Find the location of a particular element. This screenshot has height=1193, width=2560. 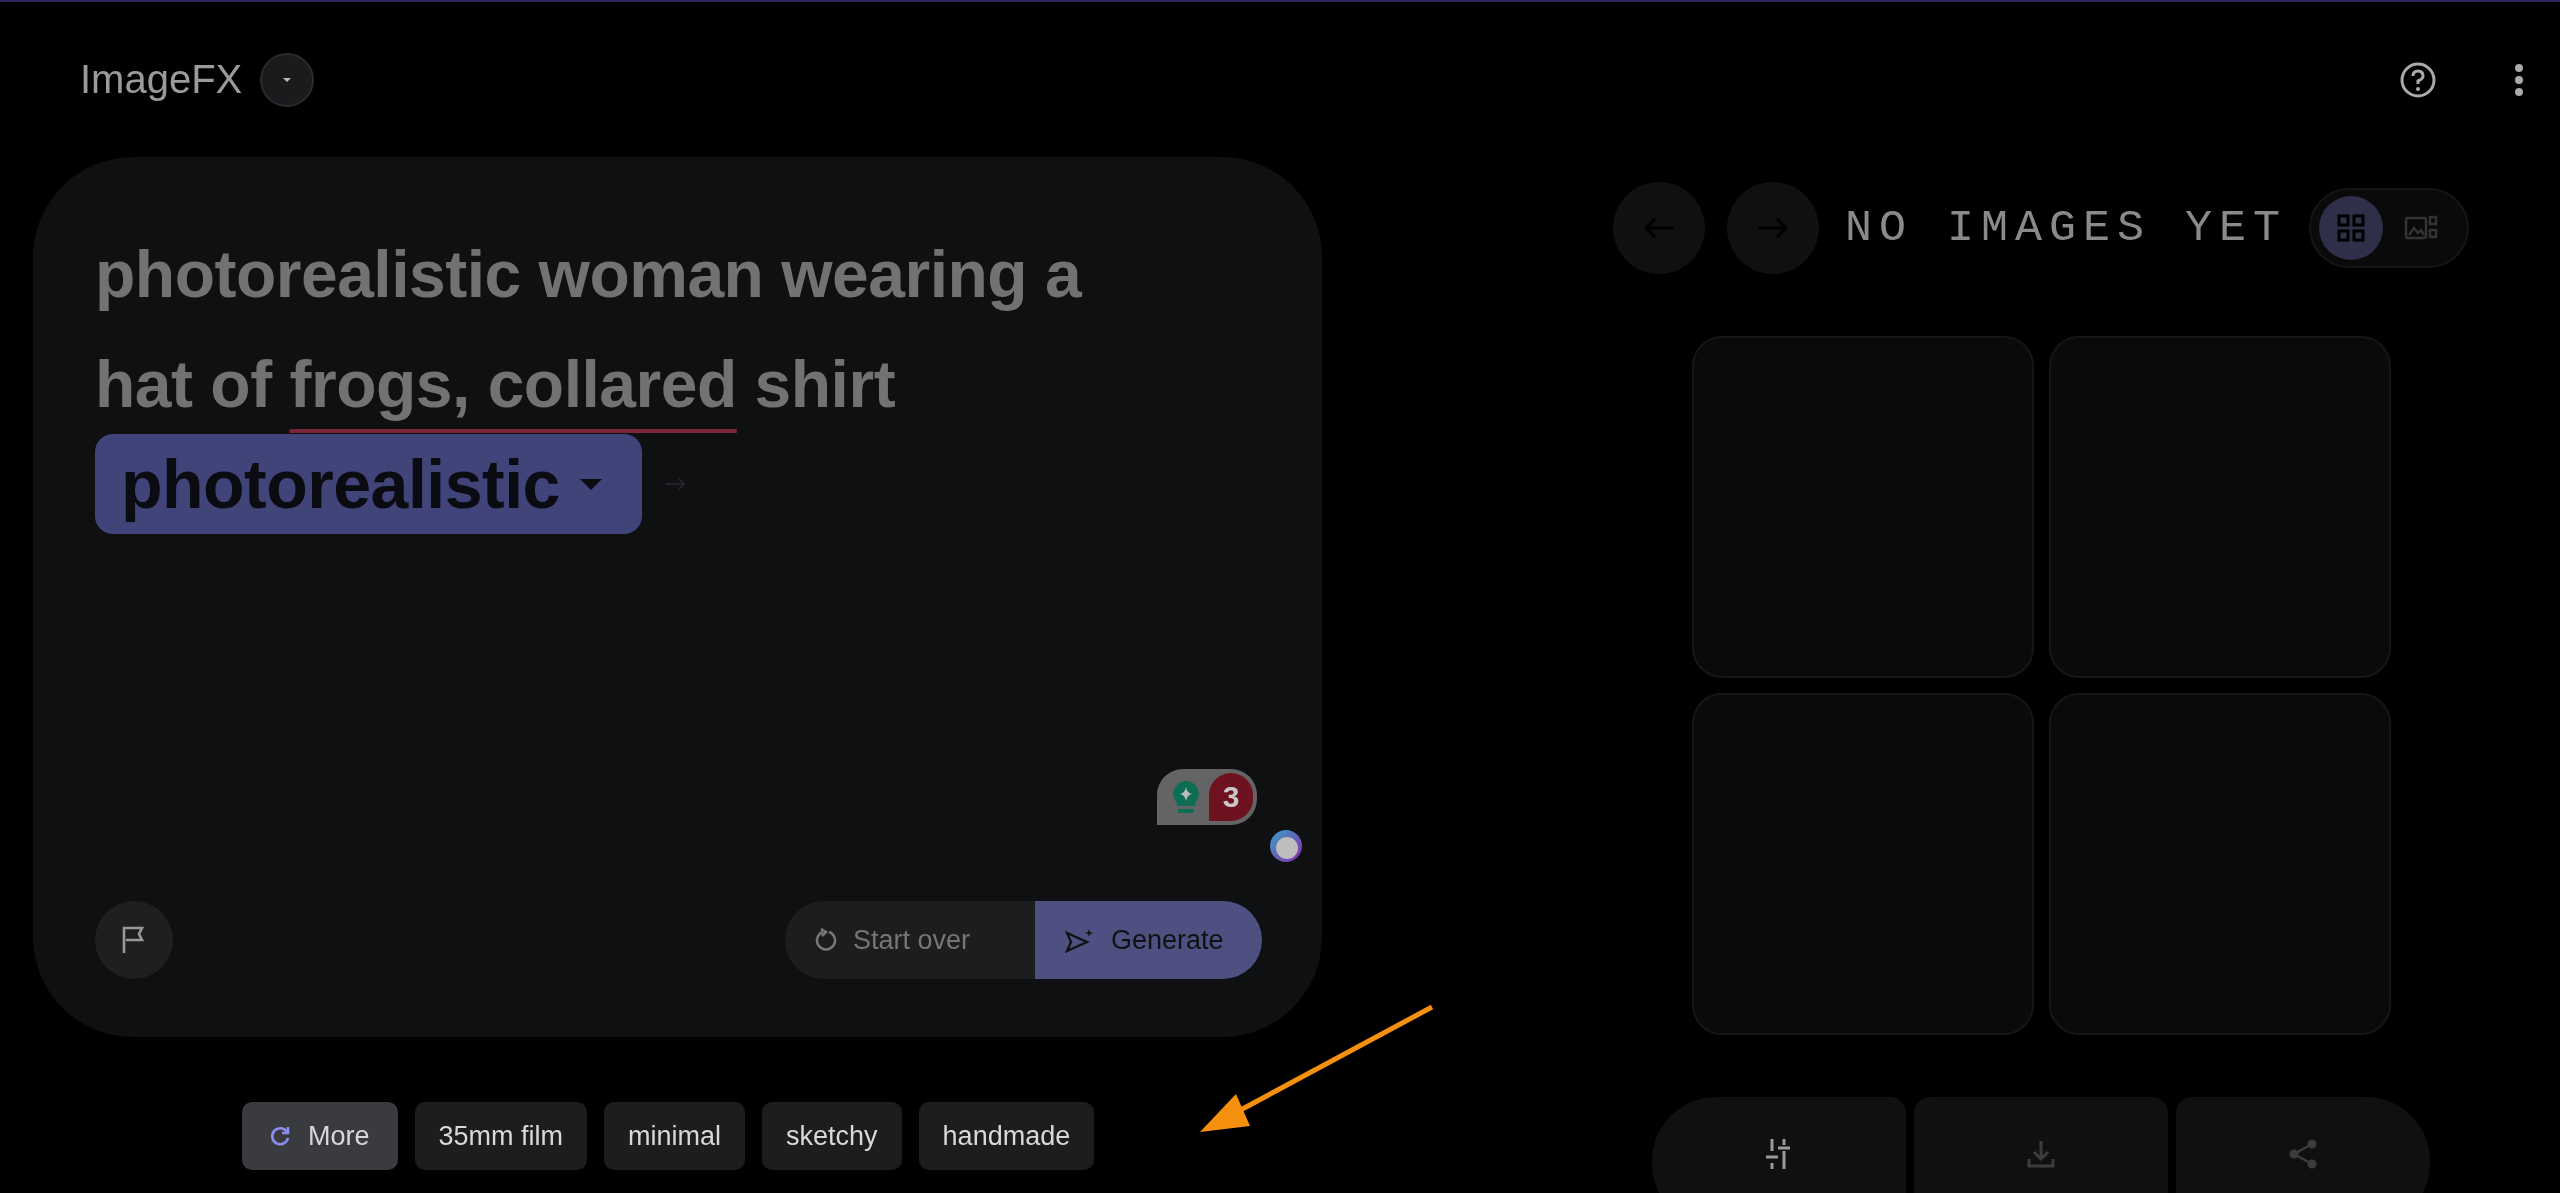

refresh-icon is located at coordinates (280, 1136).